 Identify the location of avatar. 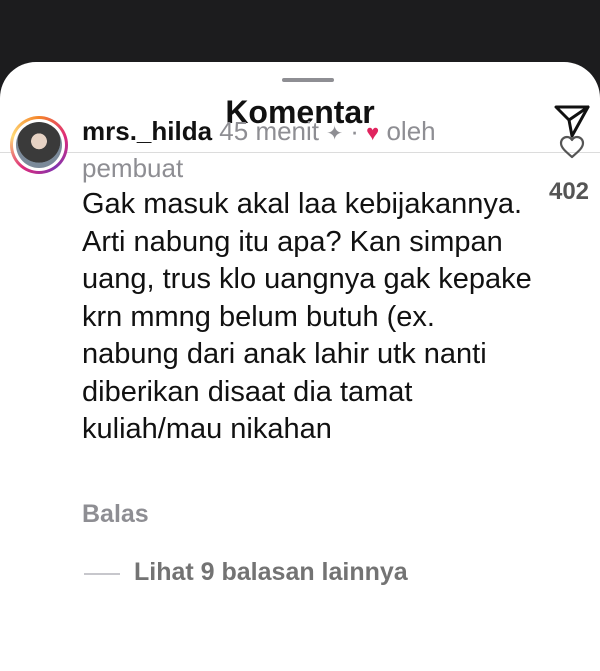
(39, 145).